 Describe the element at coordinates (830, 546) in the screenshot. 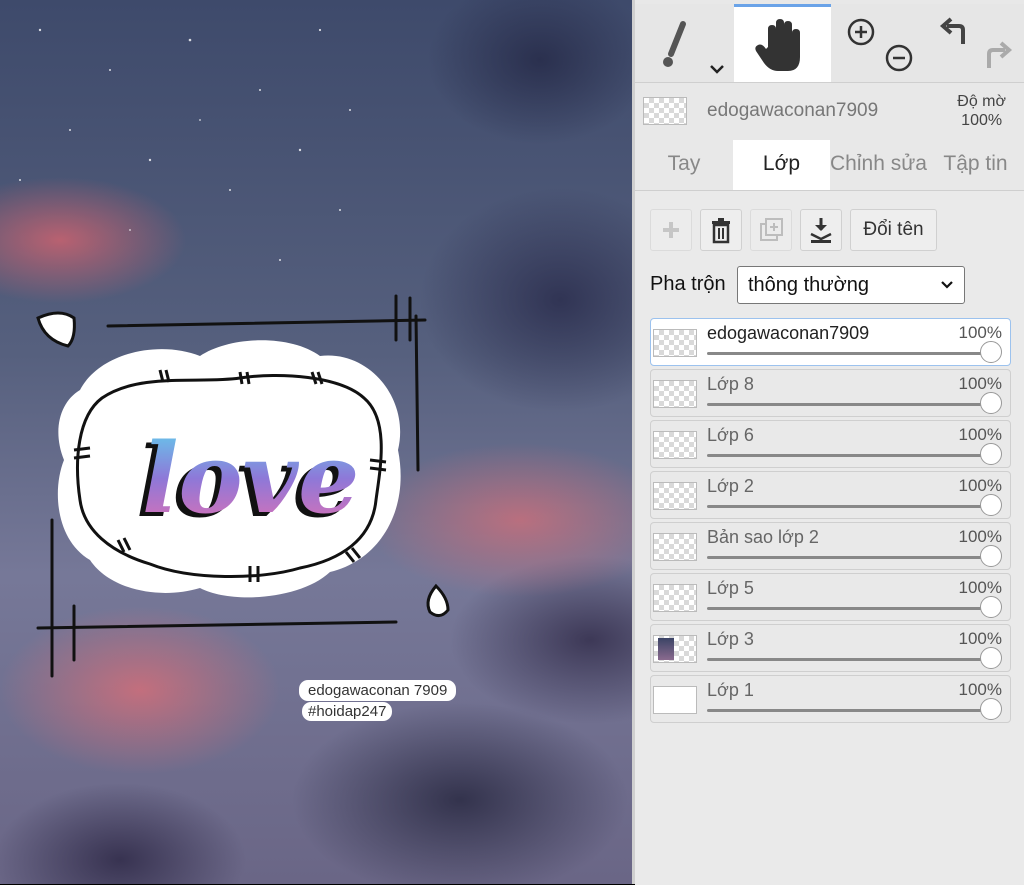

I see `layer-row: Bản sao lớp 2 100%` at that location.